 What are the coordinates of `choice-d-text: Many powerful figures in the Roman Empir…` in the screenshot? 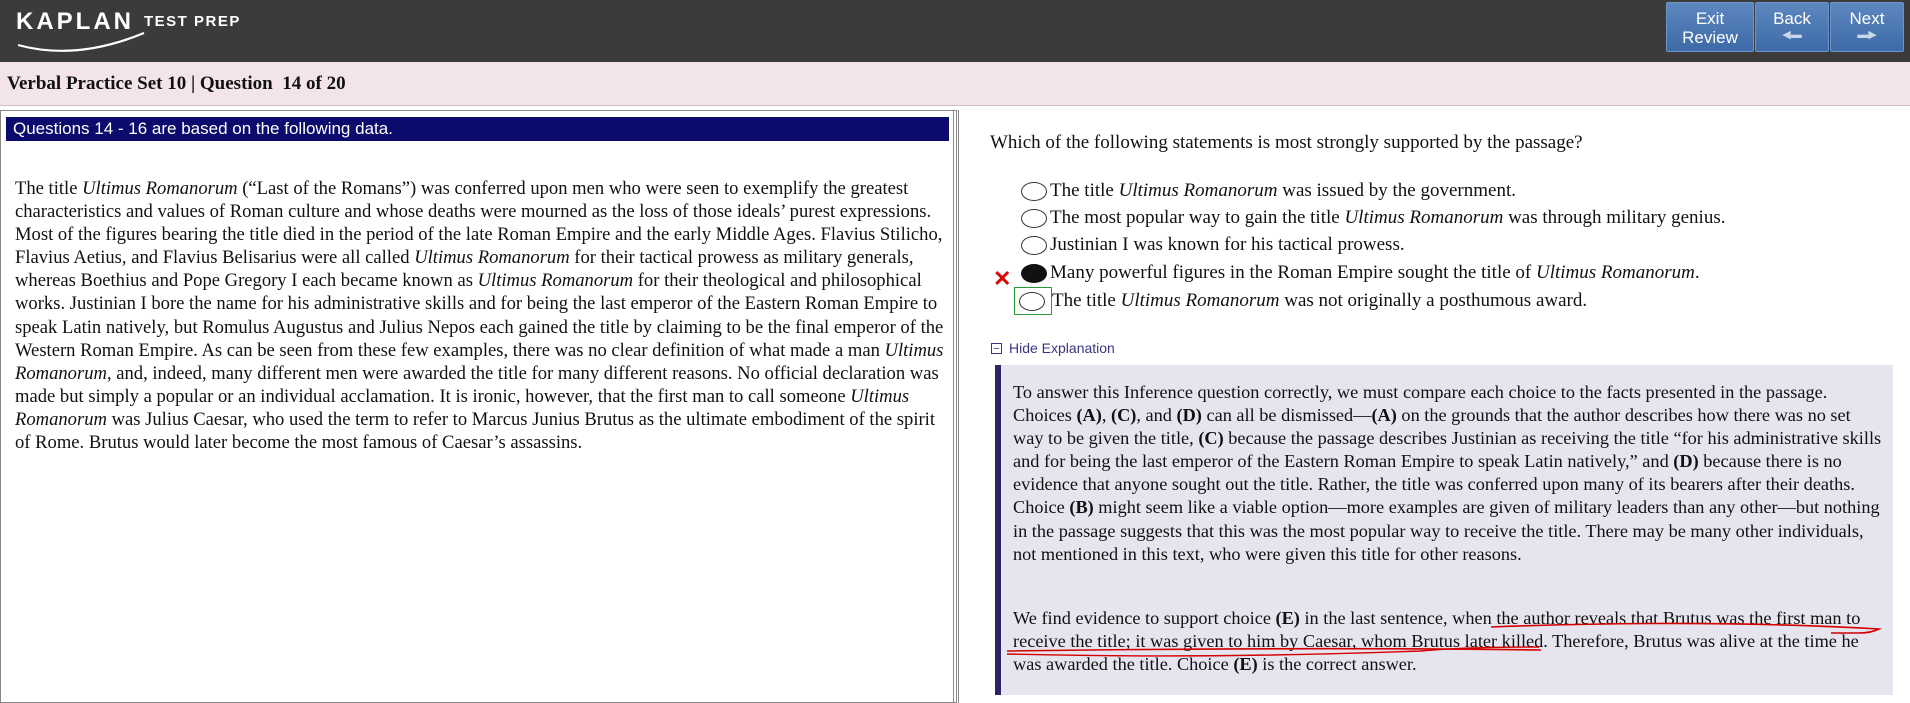 It's located at (1375, 273).